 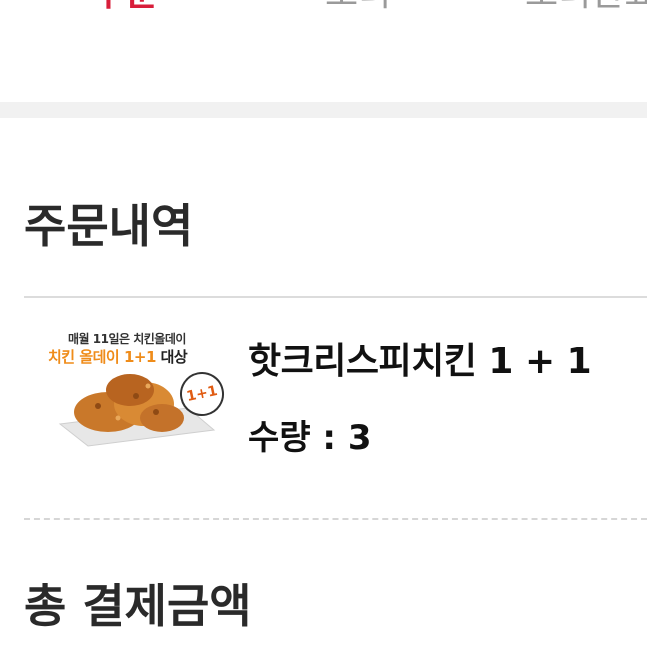 I want to click on product-name: 핫크리스피치킨 1 + 1, so click(x=420, y=361).